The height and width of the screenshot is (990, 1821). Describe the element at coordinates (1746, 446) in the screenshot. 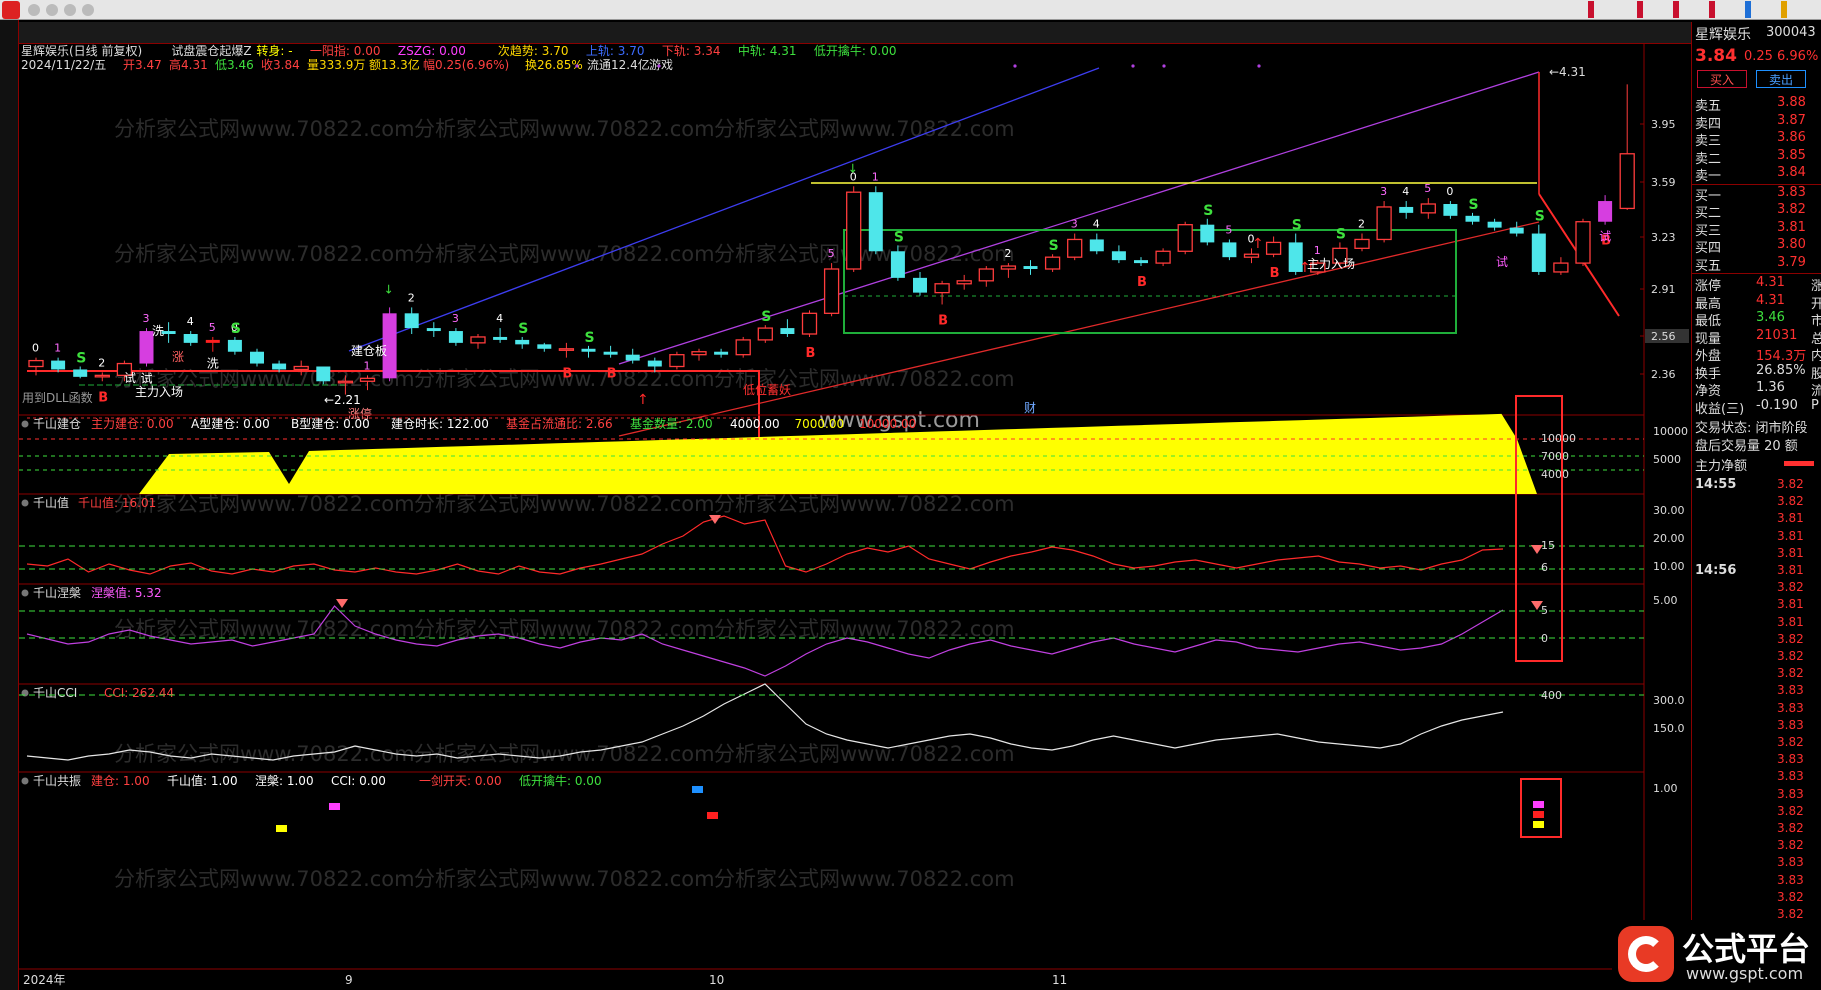

I see `after-hours-volume: 盘后交易量 20 额` at that location.